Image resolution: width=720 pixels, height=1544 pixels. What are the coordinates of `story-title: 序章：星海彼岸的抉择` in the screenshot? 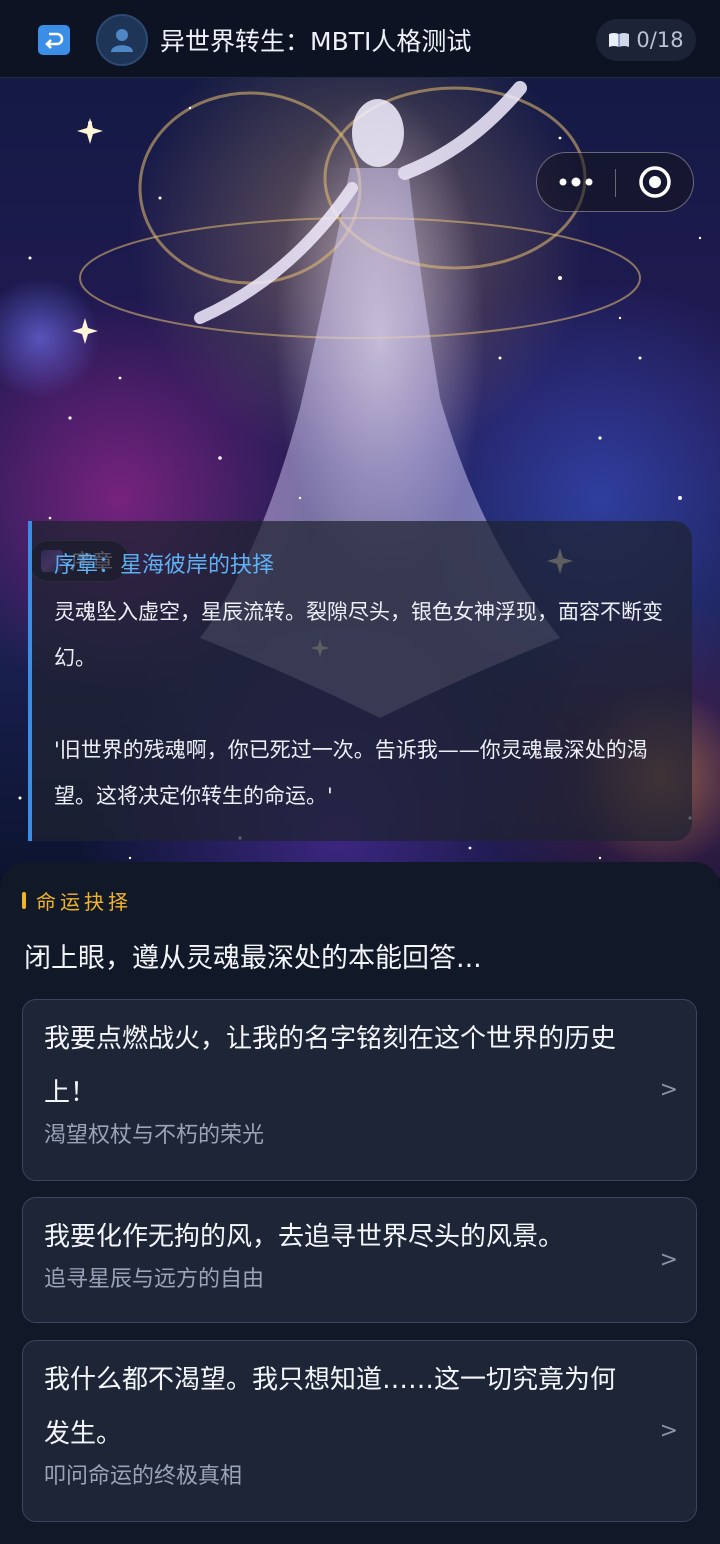 It's located at (164, 565).